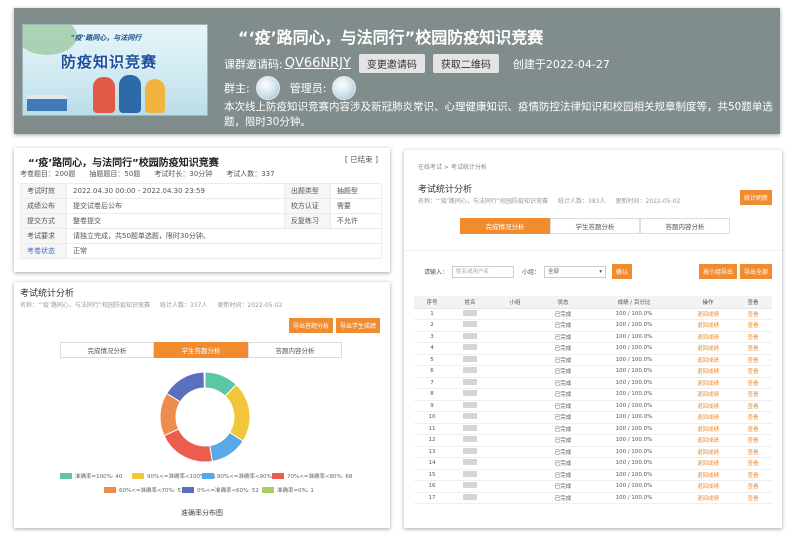  What do you see at coordinates (344, 88) in the screenshot?
I see `admin-avatar` at bounding box center [344, 88].